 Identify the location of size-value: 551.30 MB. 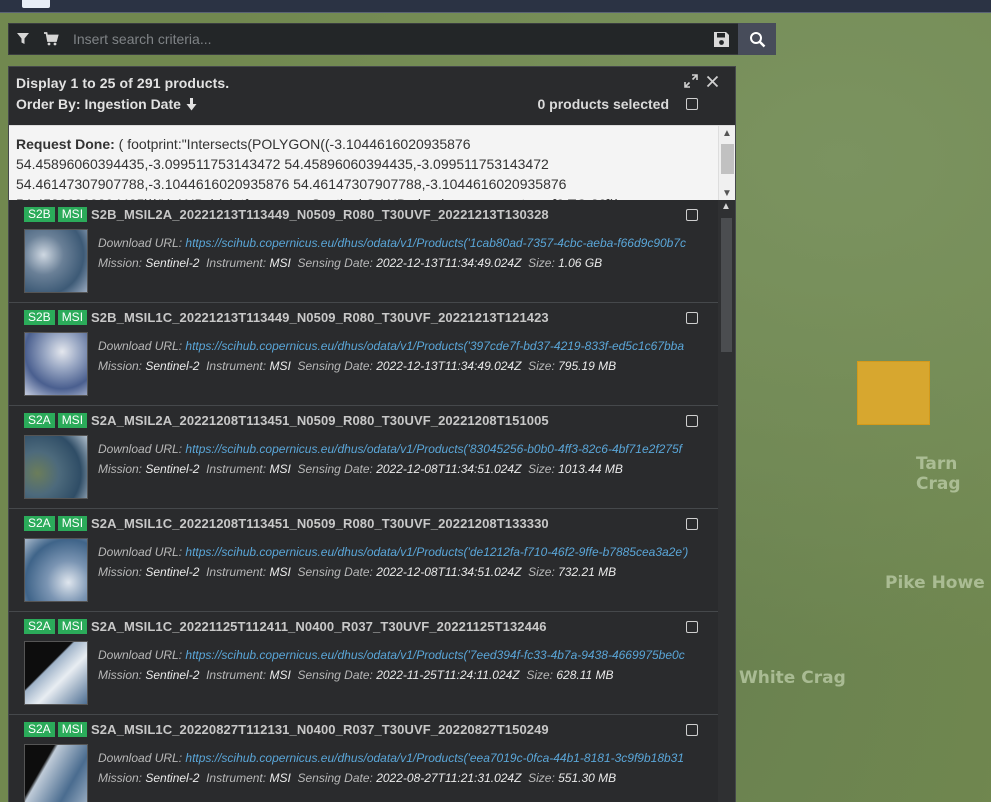
(587, 778).